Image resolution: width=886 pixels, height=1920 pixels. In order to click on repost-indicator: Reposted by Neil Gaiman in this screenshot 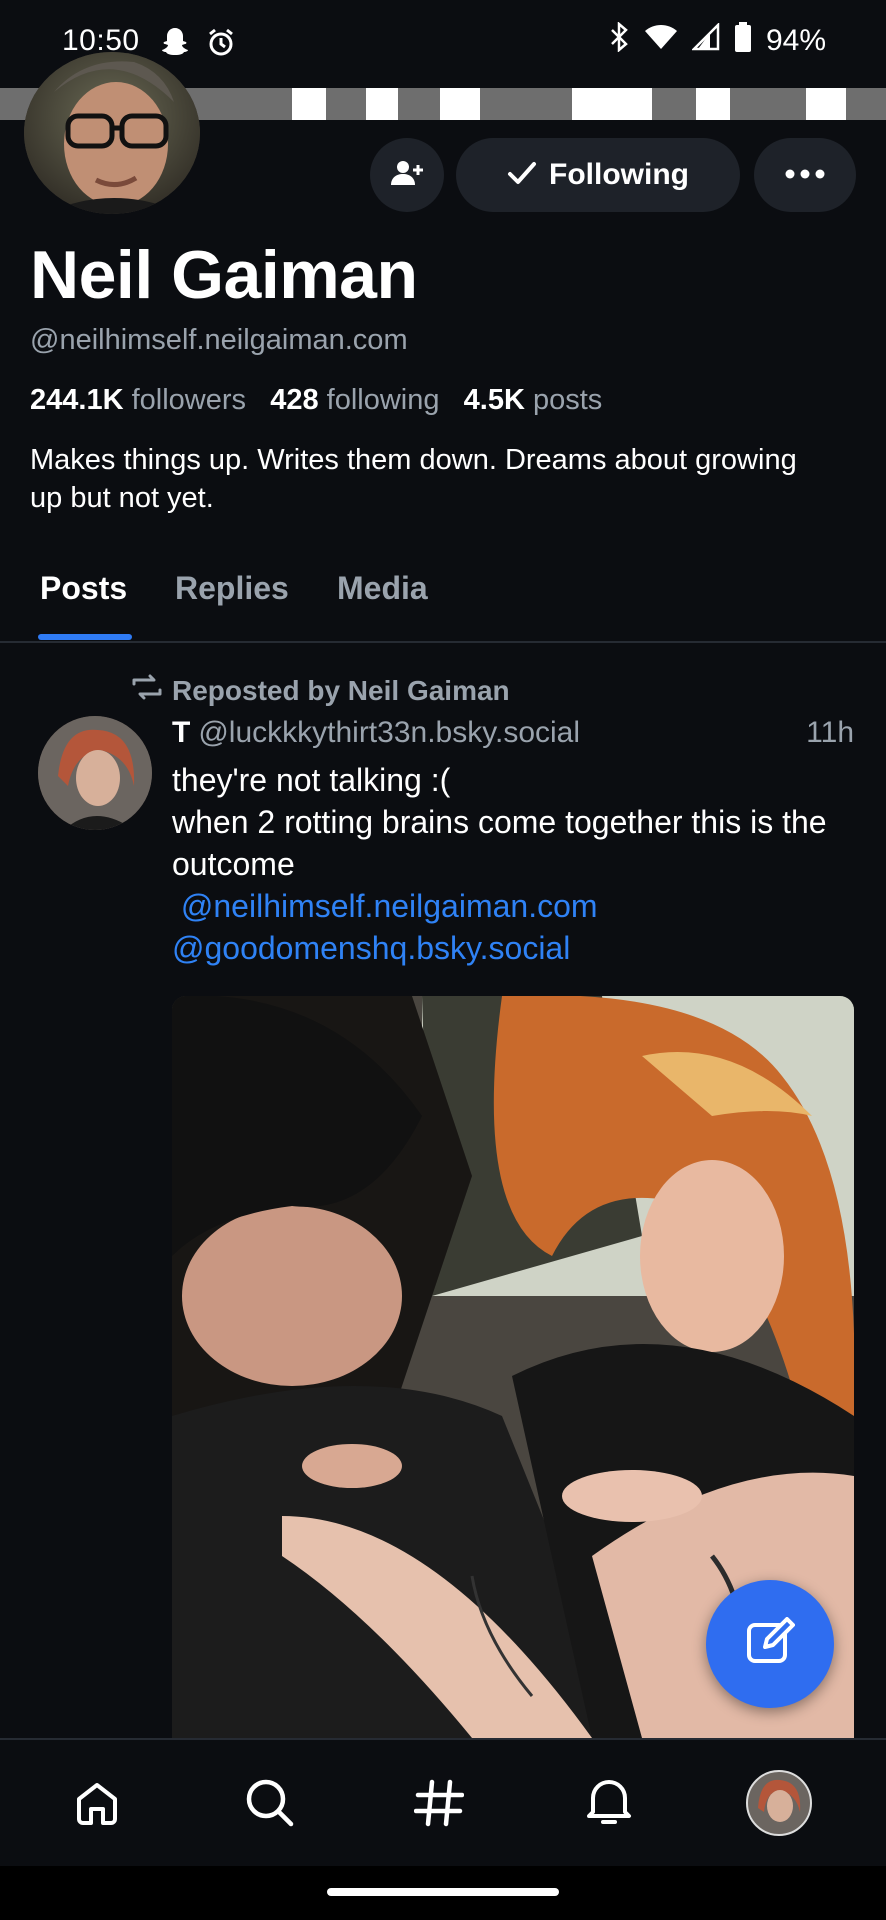, I will do `click(320, 690)`.